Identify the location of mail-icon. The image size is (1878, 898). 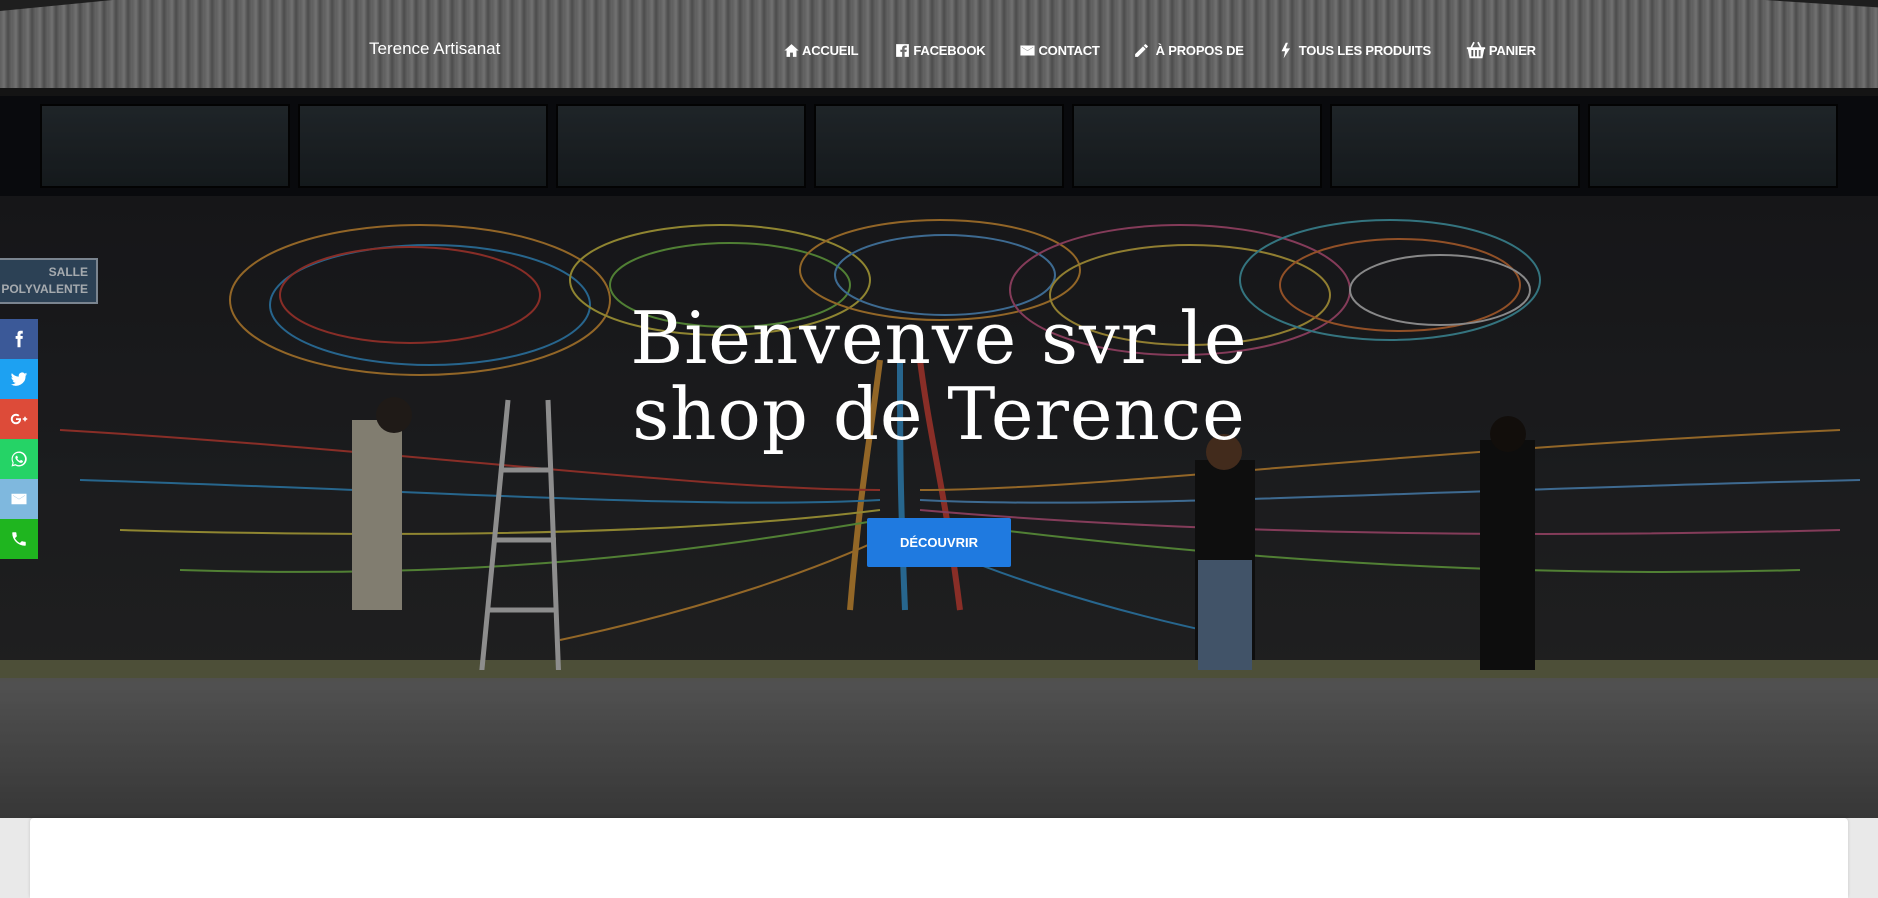
(1028, 50).